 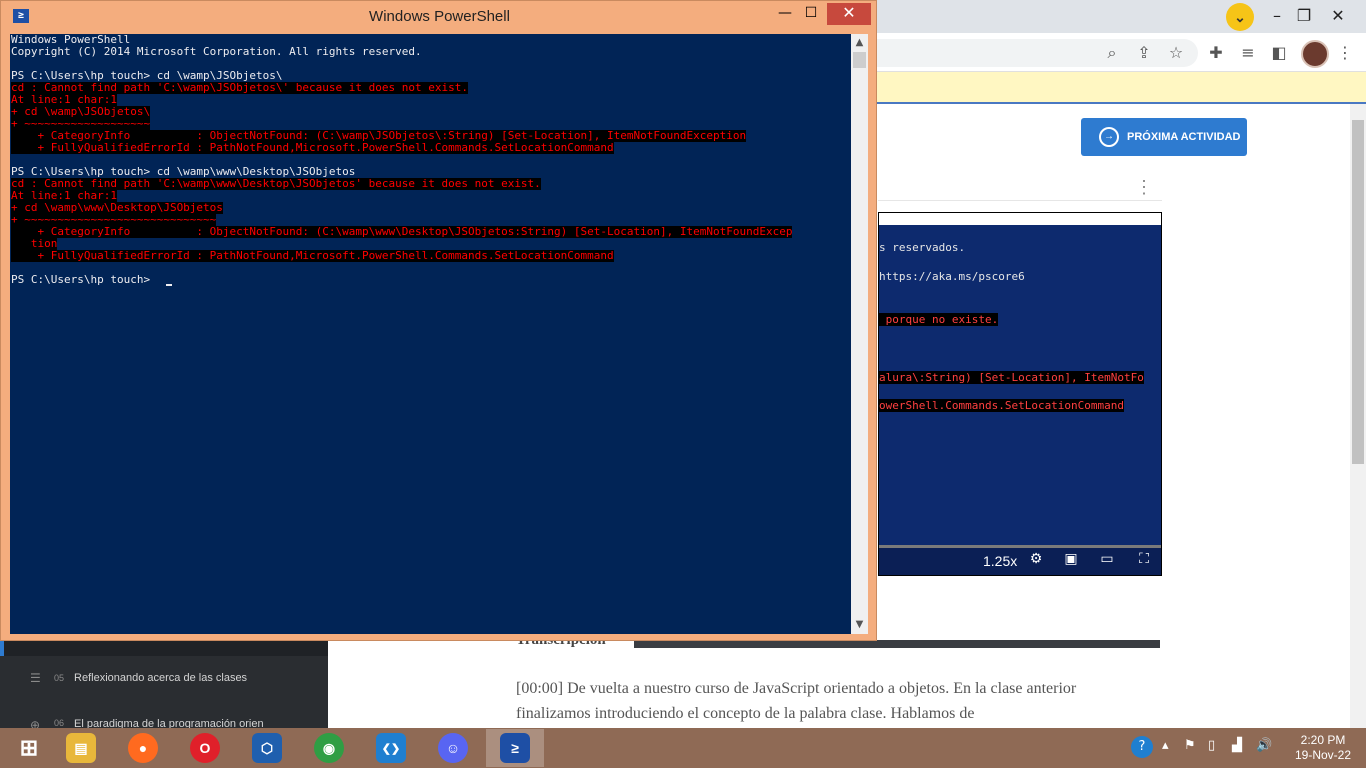 What do you see at coordinates (859, 625) in the screenshot?
I see `scroll-down-icon: ▼` at bounding box center [859, 625].